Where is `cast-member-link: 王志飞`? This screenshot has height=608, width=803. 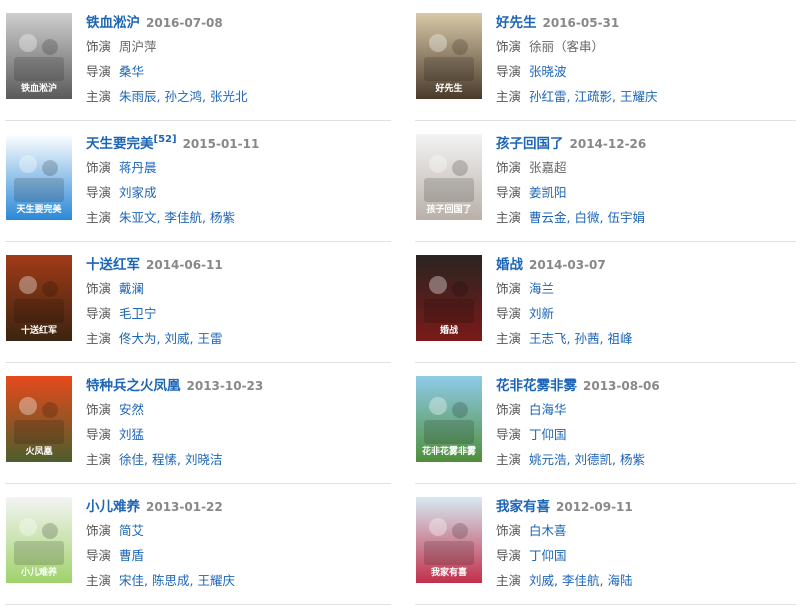
cast-member-link: 王志飞 is located at coordinates (548, 338).